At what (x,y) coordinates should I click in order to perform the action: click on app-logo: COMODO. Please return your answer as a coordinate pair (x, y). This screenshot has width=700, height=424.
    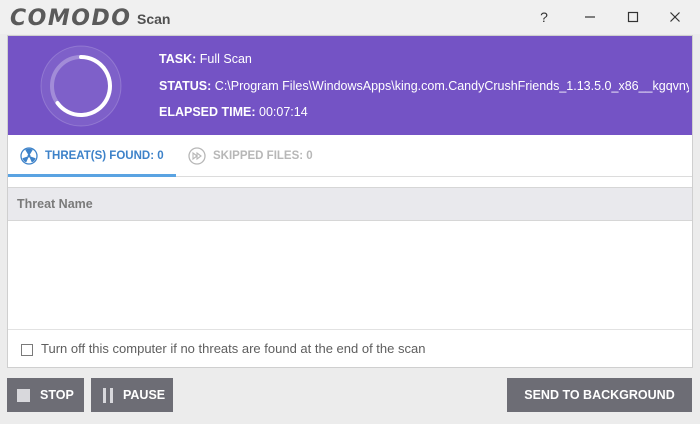
    Looking at the image, I should click on (71, 18).